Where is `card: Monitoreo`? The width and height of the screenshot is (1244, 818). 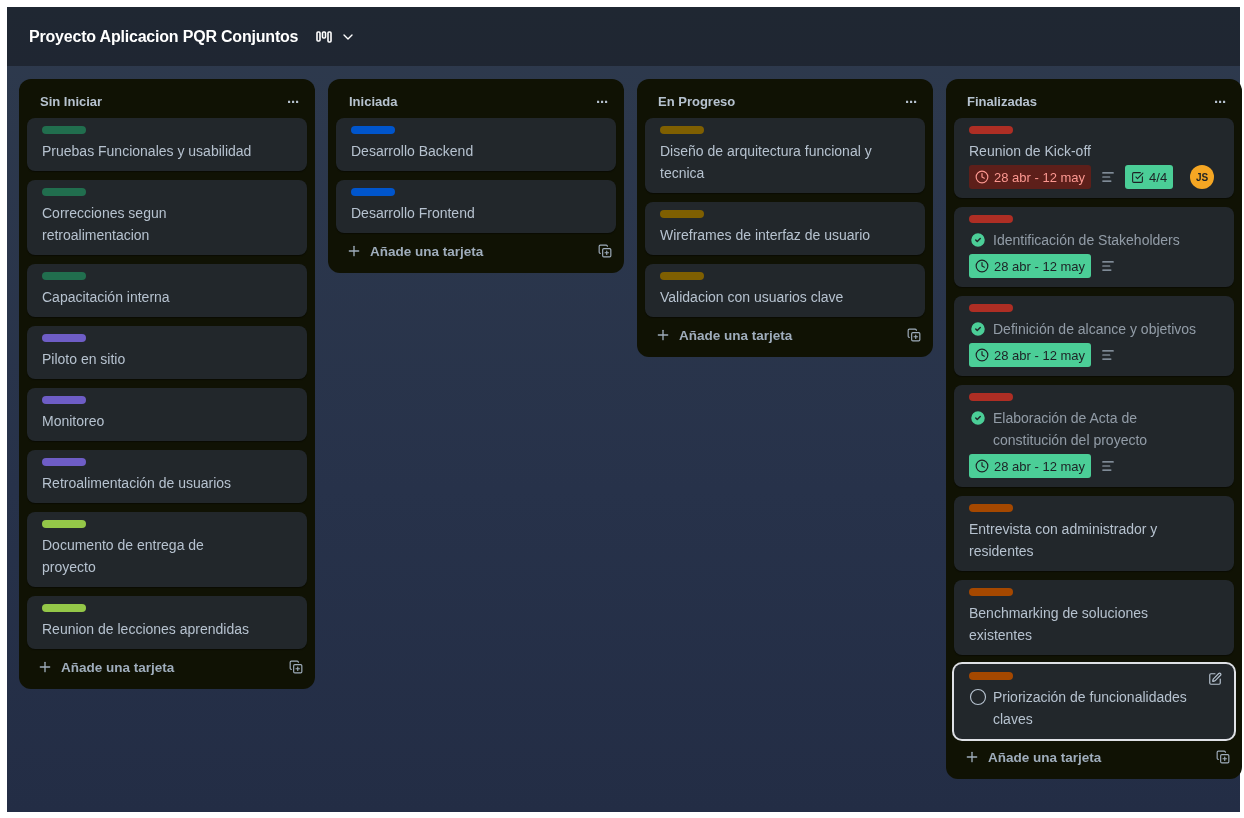 card: Monitoreo is located at coordinates (167, 414).